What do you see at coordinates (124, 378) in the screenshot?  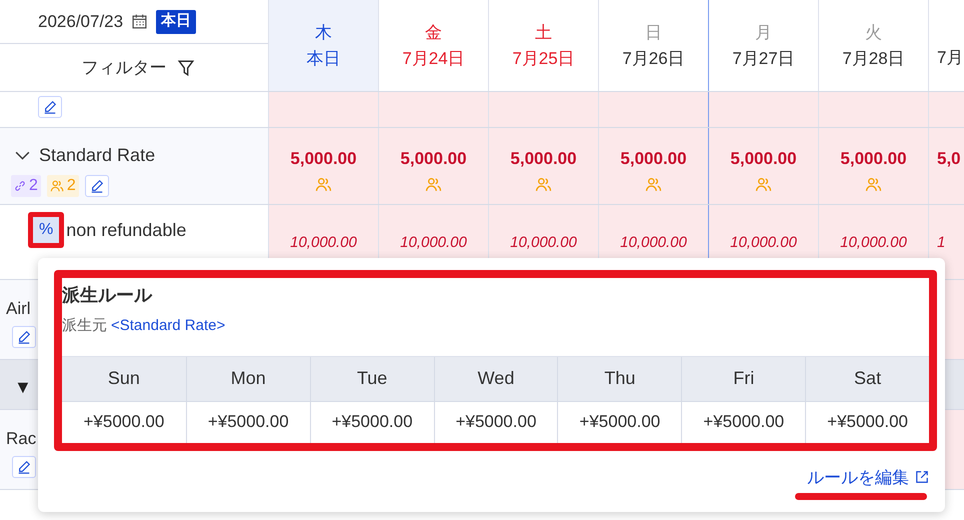 I see `table-header-cell: Sun` at bounding box center [124, 378].